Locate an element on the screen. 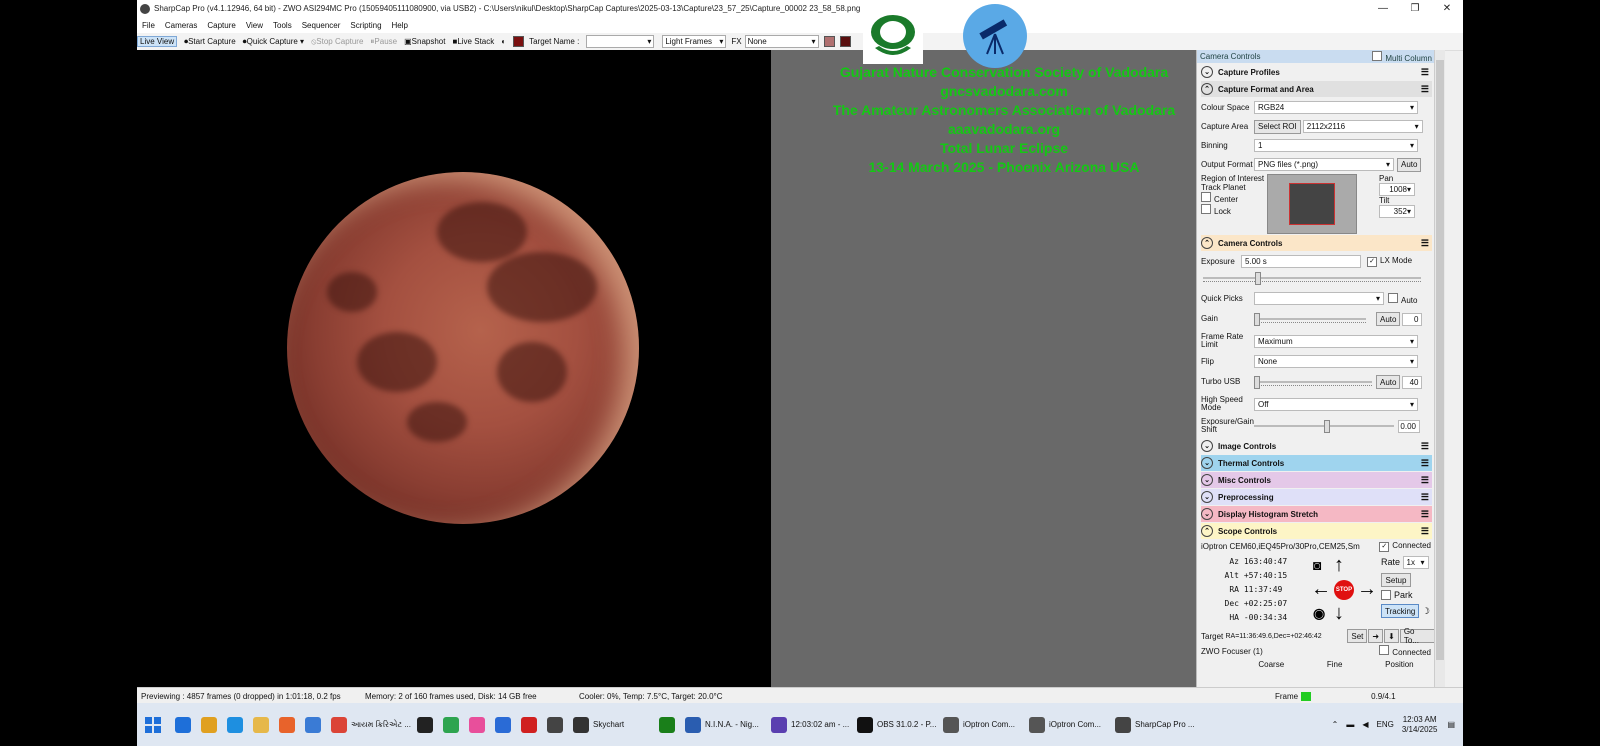 This screenshot has height=746, width=1600. moon-icon: ☽ is located at coordinates (1426, 611).